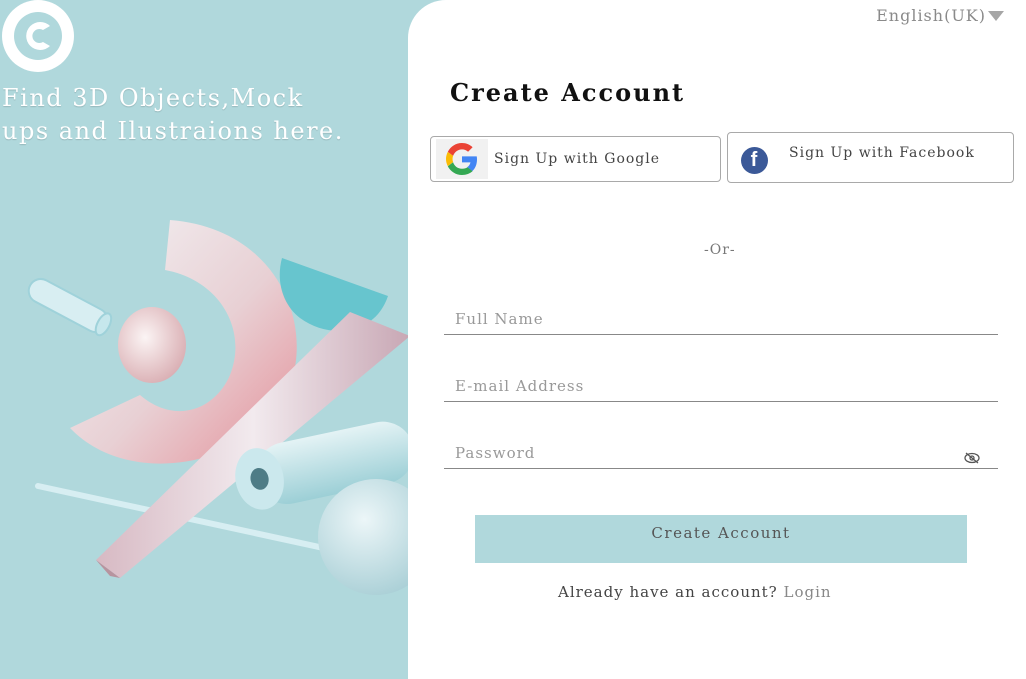 The width and height of the screenshot is (1026, 679). I want to click on hero-line-1: Find 3D Objects,Mock, so click(153, 98).